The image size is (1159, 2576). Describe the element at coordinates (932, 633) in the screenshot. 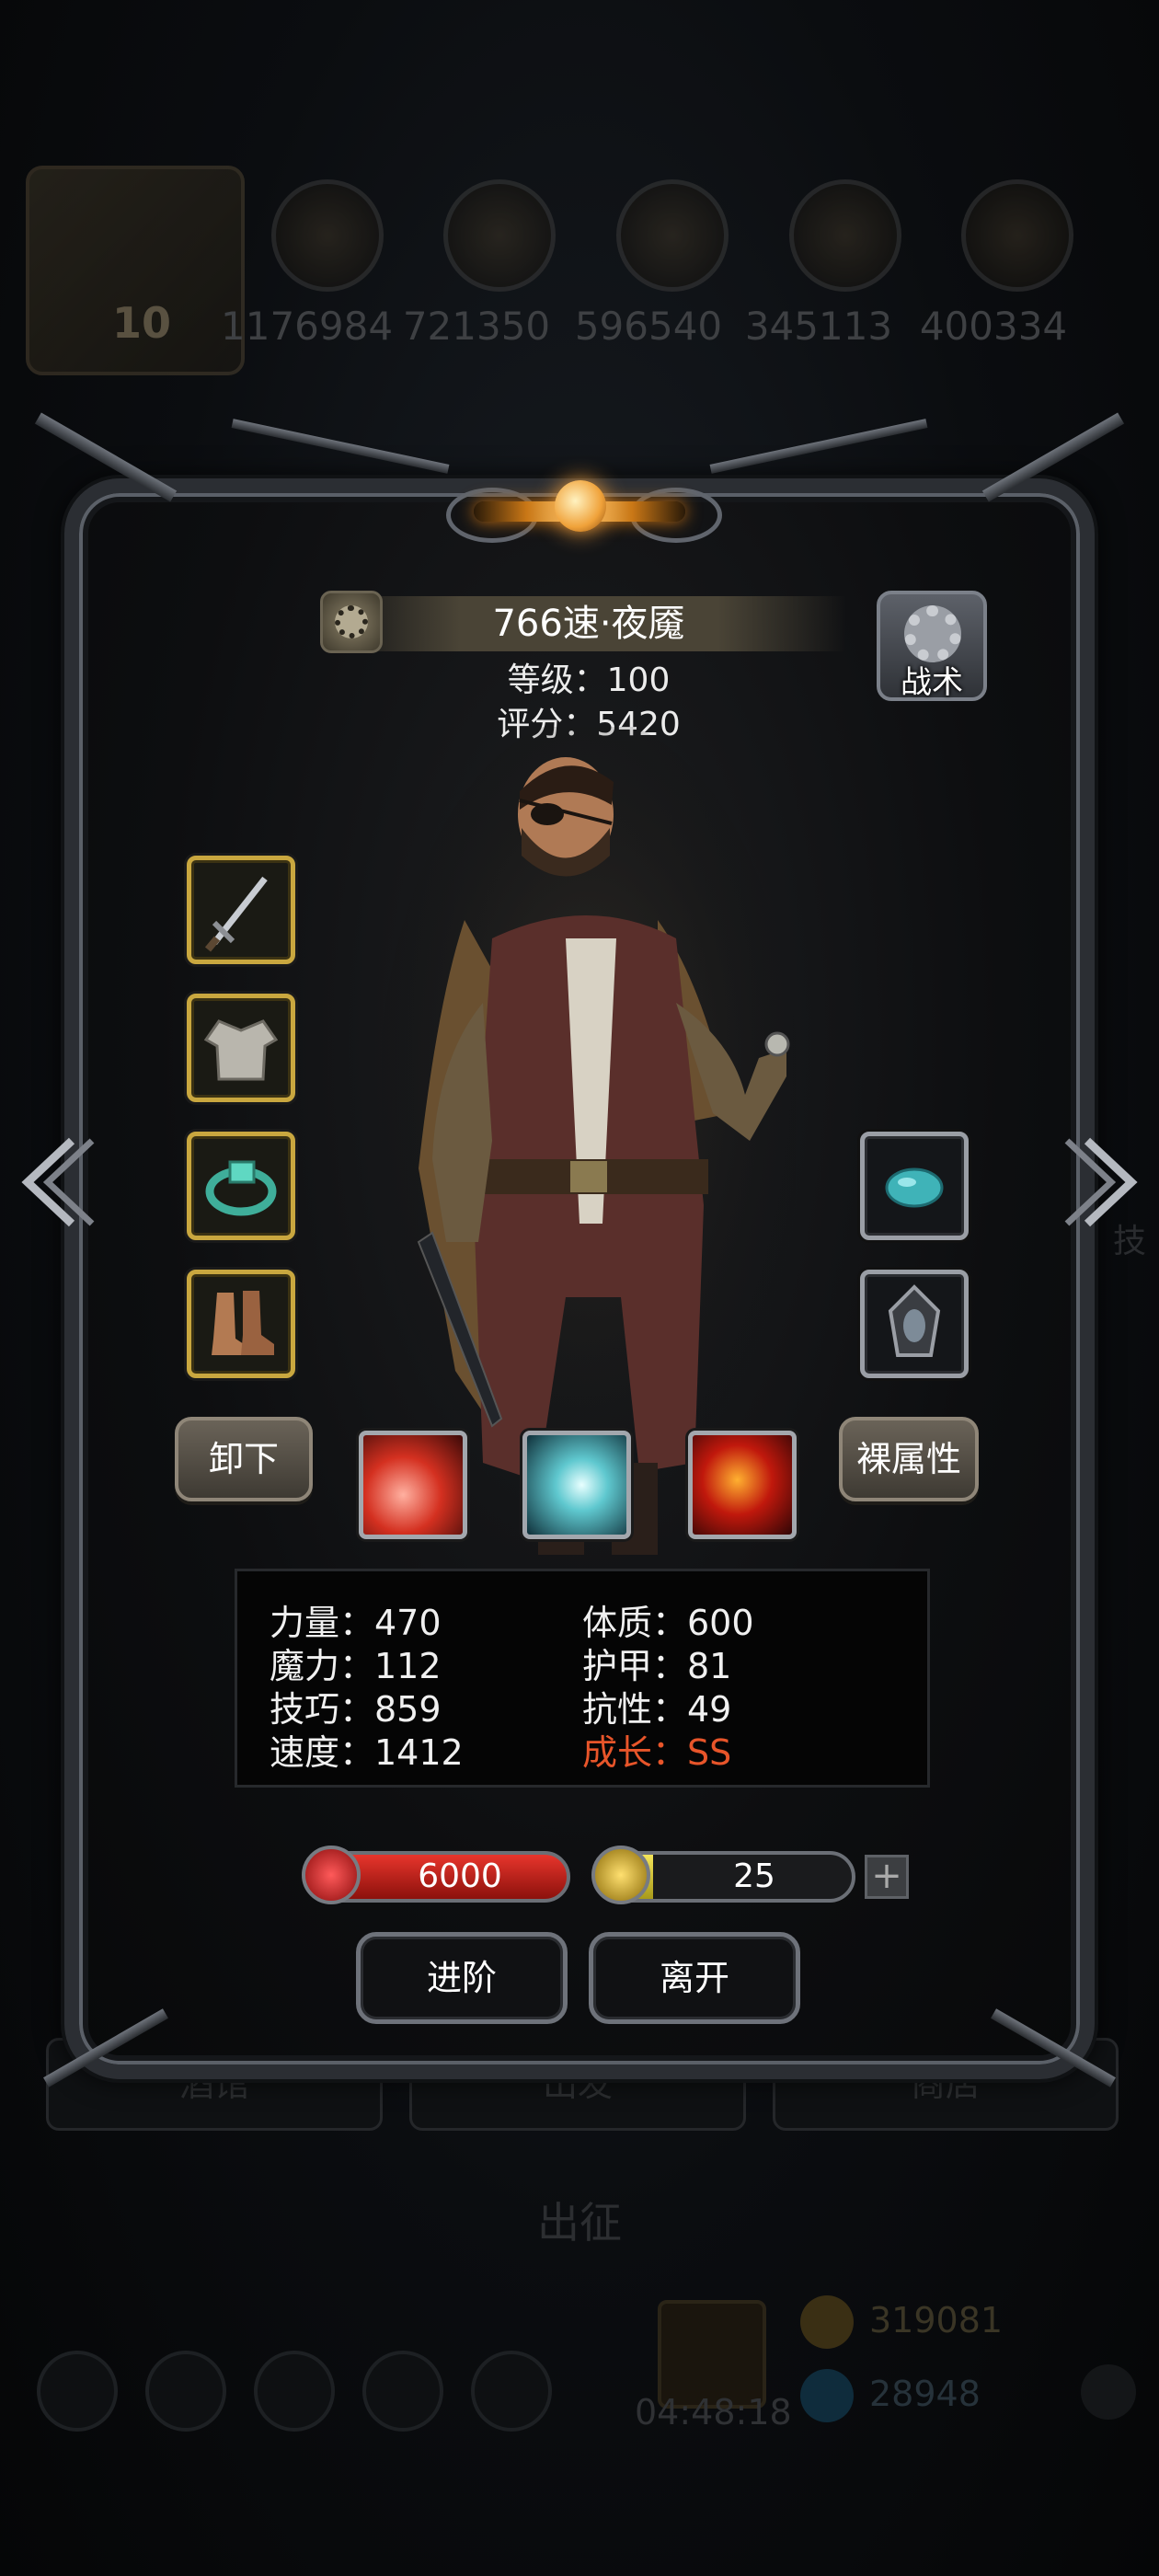

I see `gear-icon` at that location.